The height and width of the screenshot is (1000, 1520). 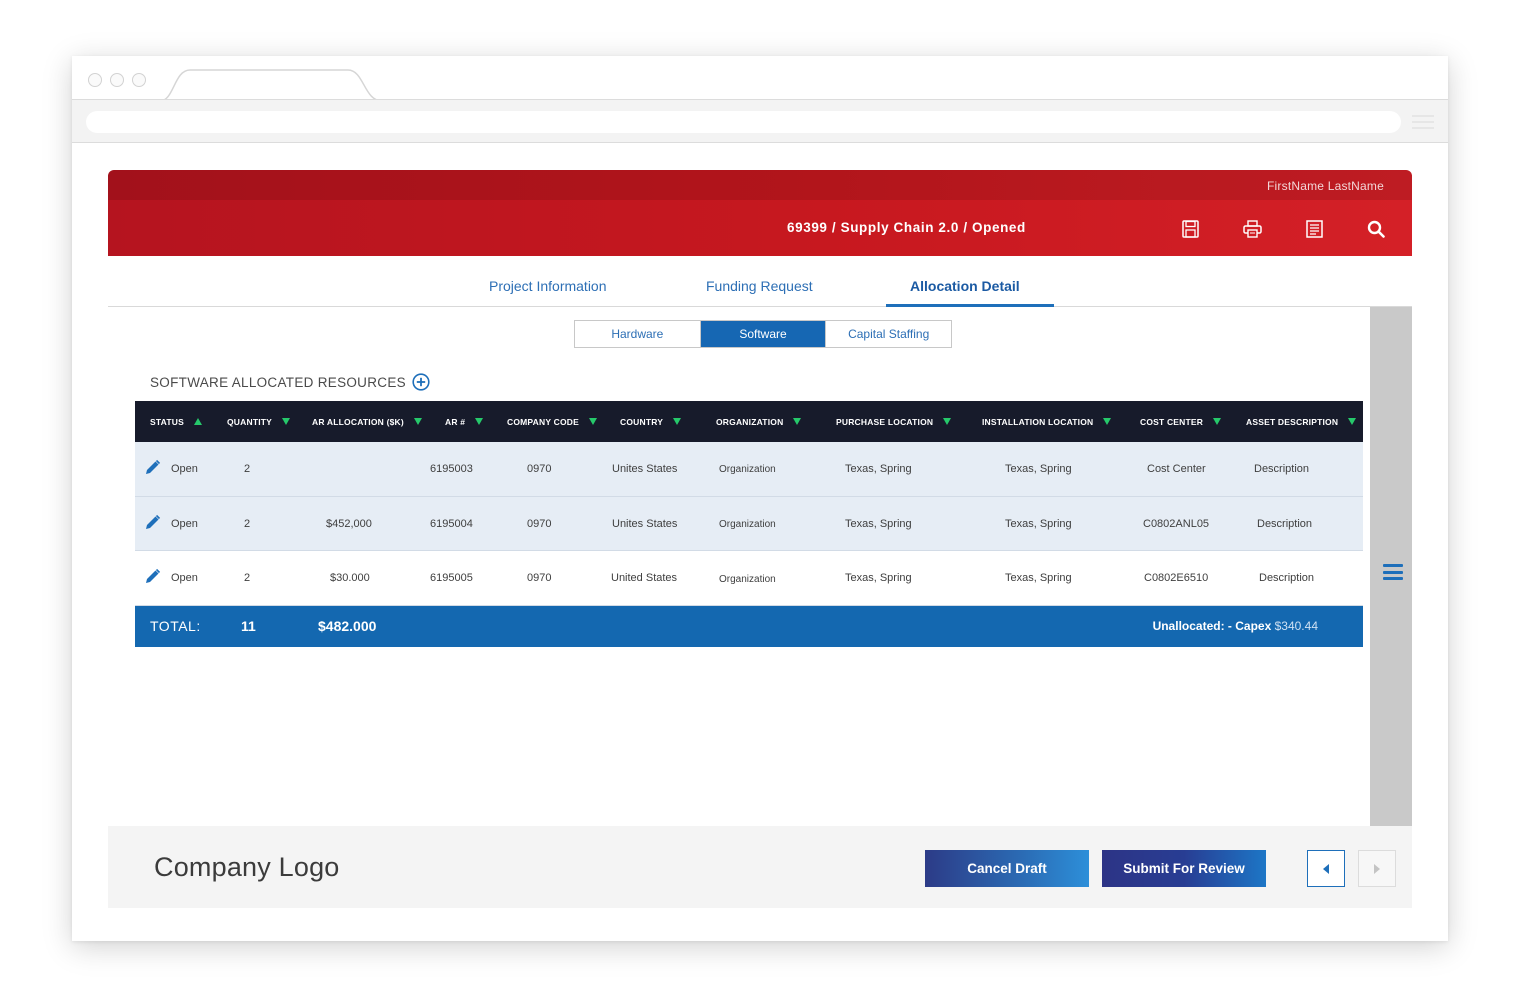 What do you see at coordinates (759, 286) in the screenshot?
I see `tab-funding-request: Funding Request` at bounding box center [759, 286].